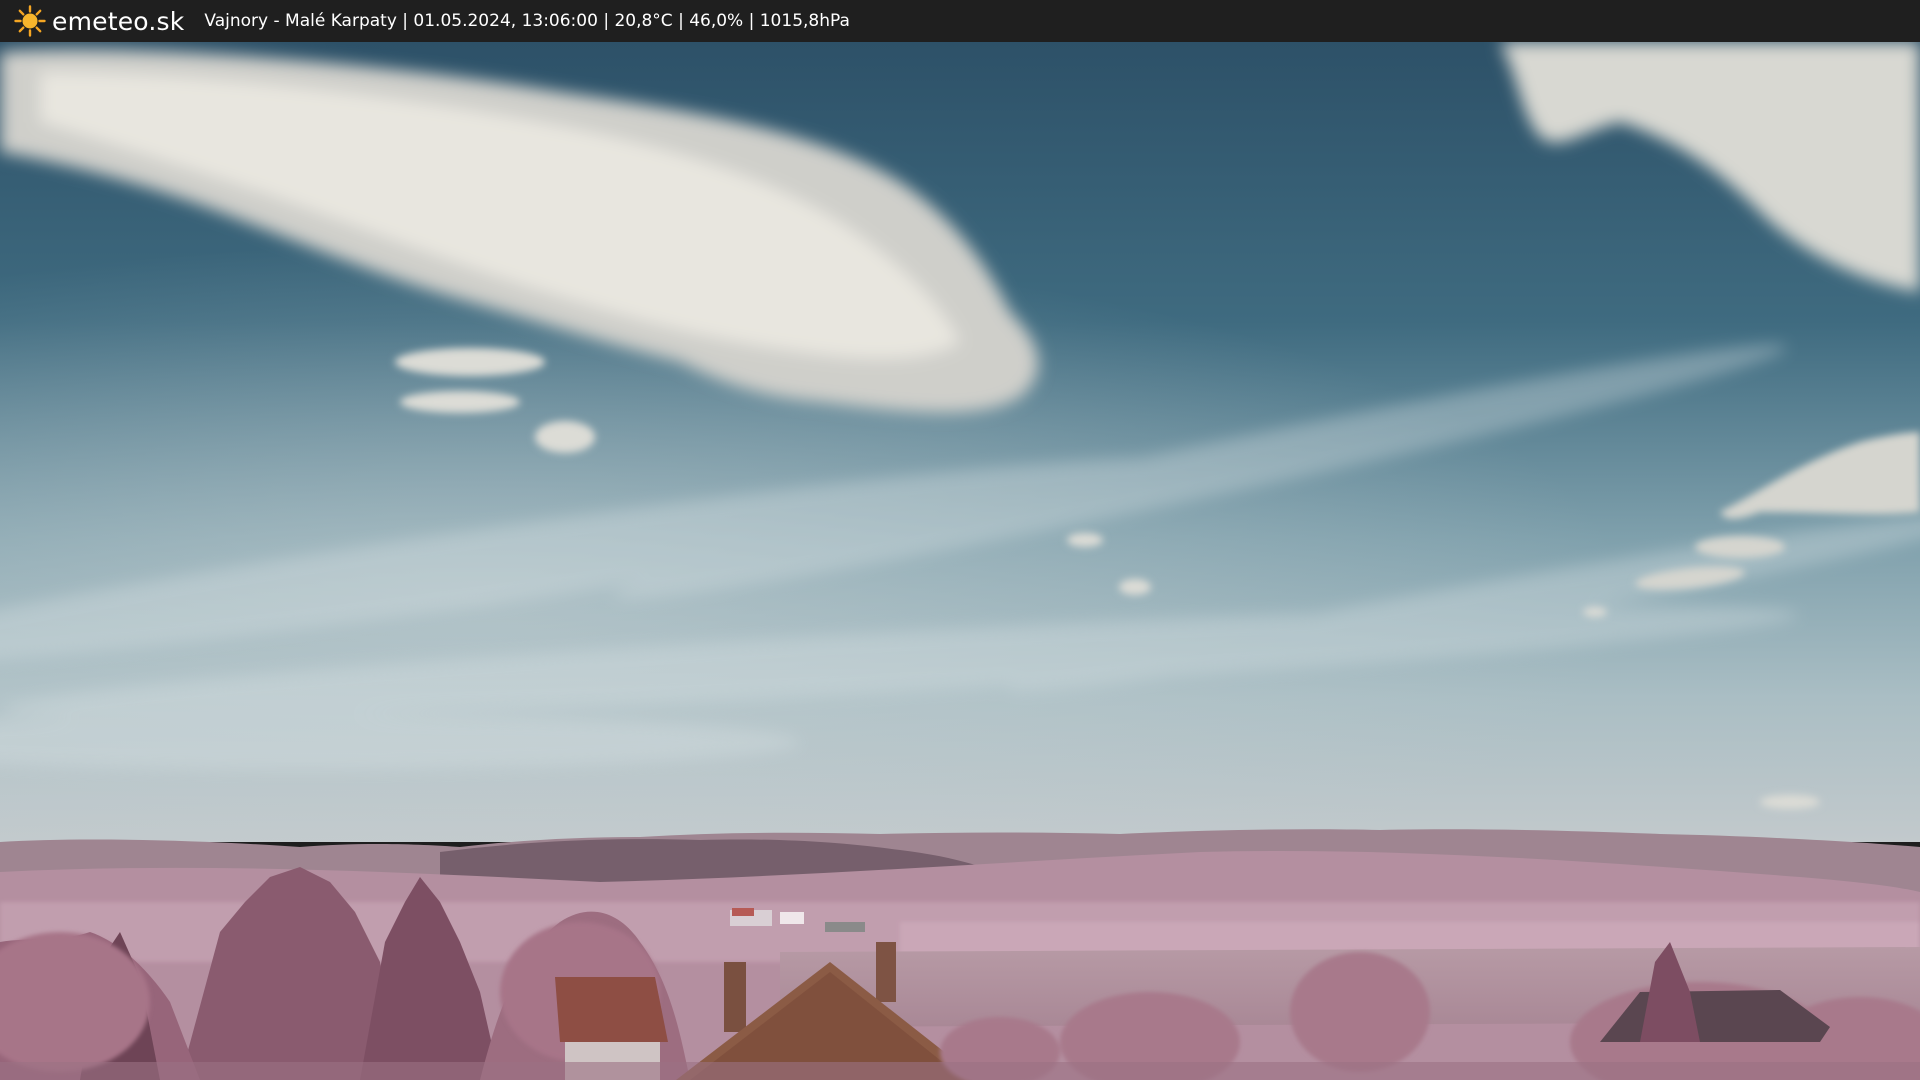 Image resolution: width=1920 pixels, height=1080 pixels. I want to click on brand-logo: emeteo.sk, so click(99, 21).